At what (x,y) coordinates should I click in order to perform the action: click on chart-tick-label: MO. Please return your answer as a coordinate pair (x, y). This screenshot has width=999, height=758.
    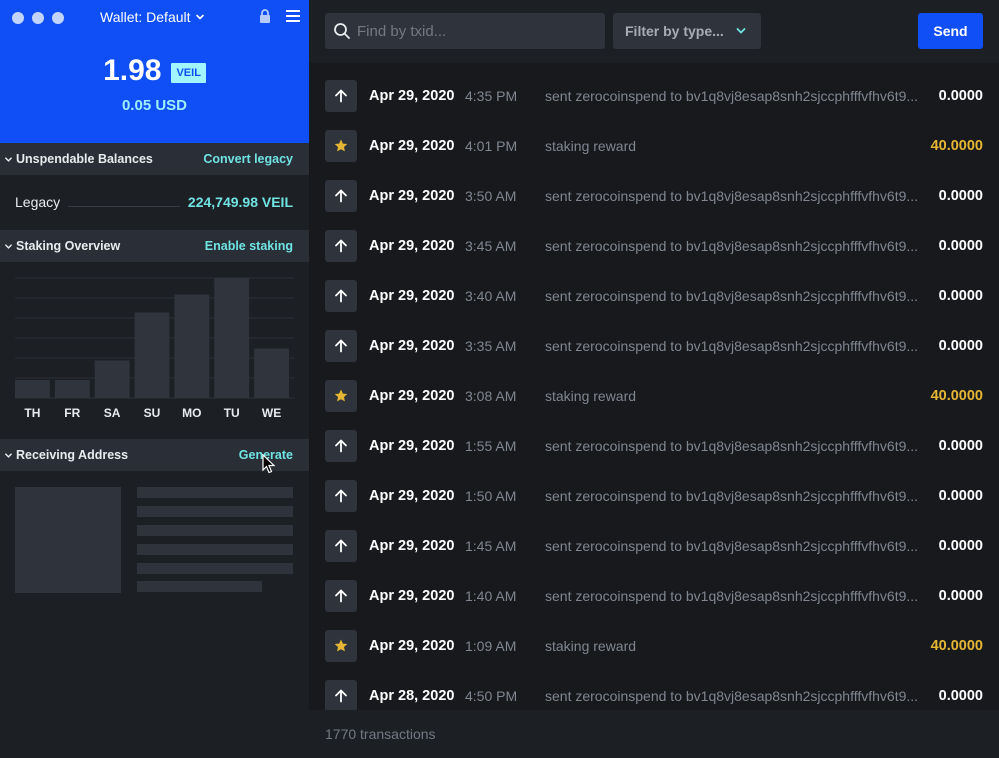
    Looking at the image, I should click on (191, 413).